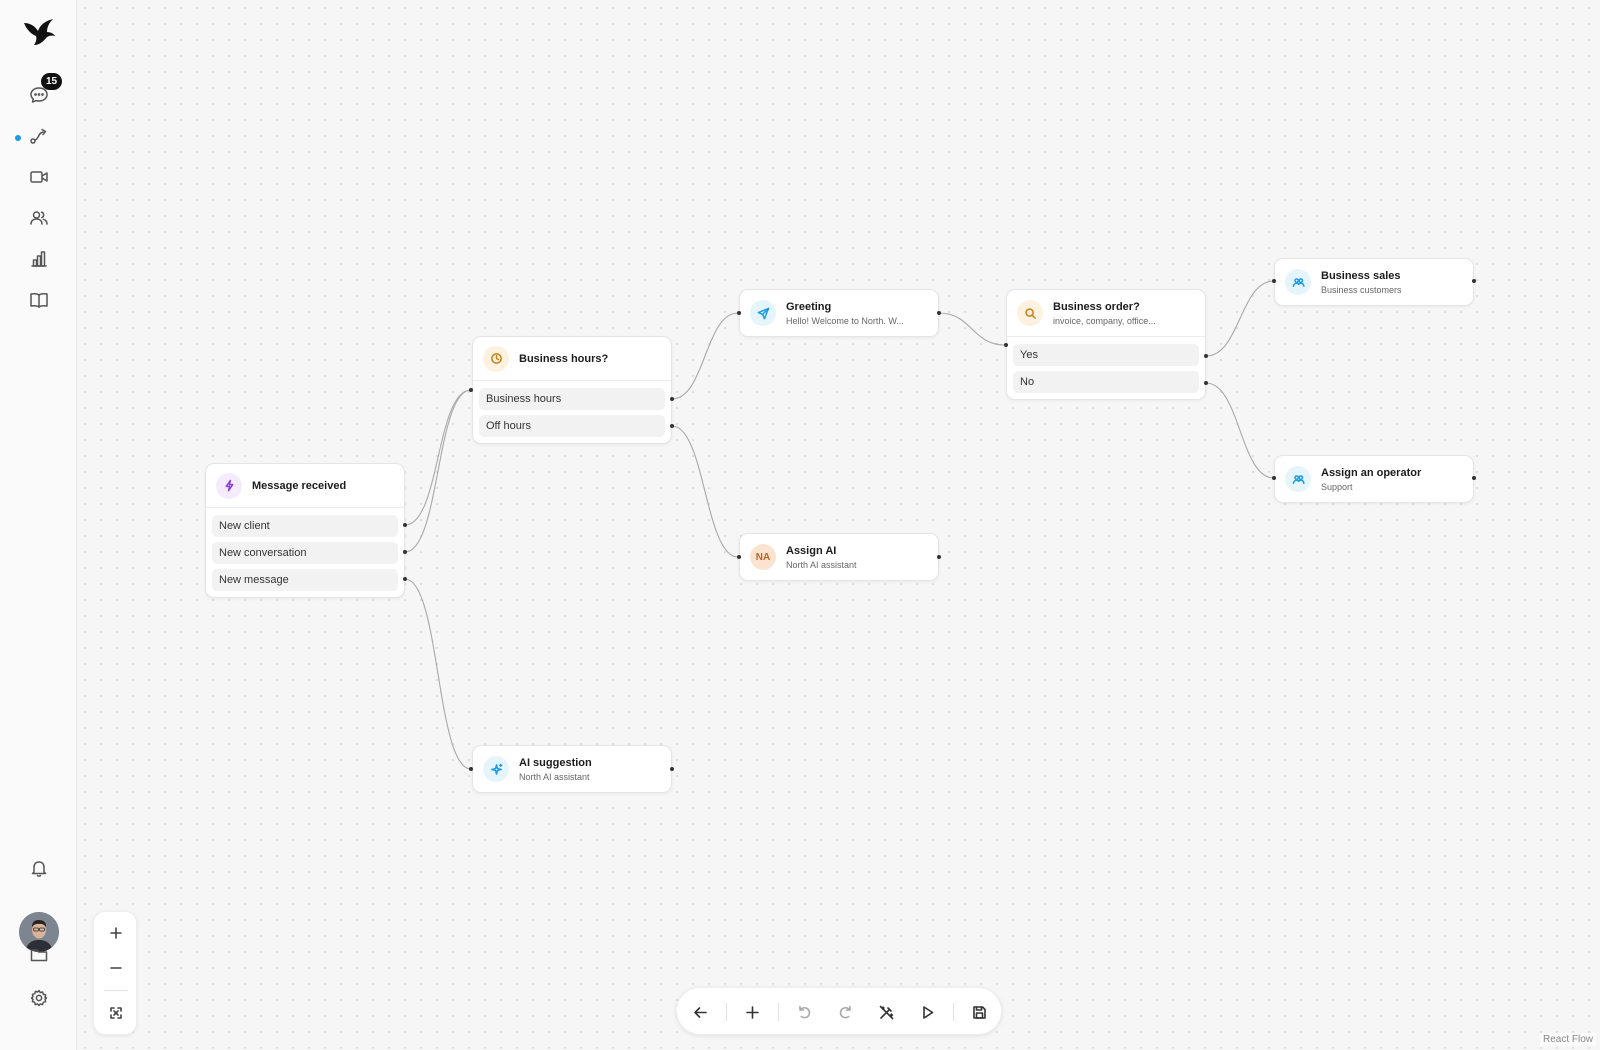 This screenshot has height=1050, width=1600. What do you see at coordinates (572, 399) in the screenshot?
I see `option-business-hours: Business hours` at bounding box center [572, 399].